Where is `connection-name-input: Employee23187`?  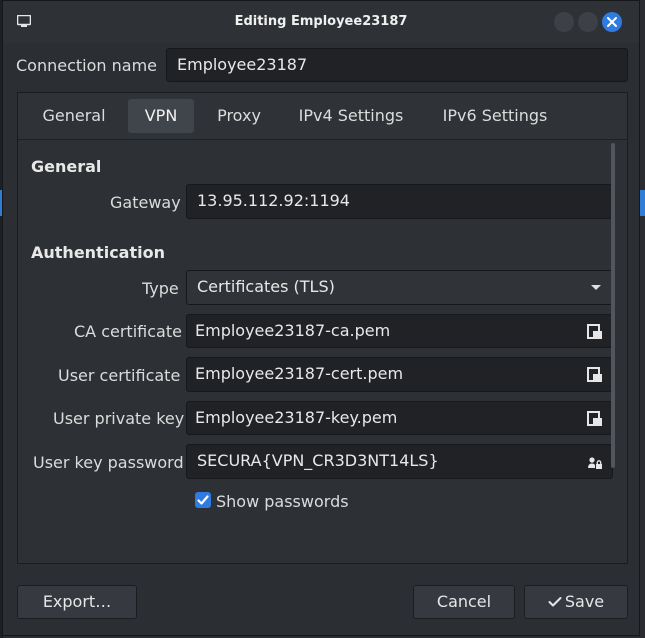 connection-name-input: Employee23187 is located at coordinates (397, 65).